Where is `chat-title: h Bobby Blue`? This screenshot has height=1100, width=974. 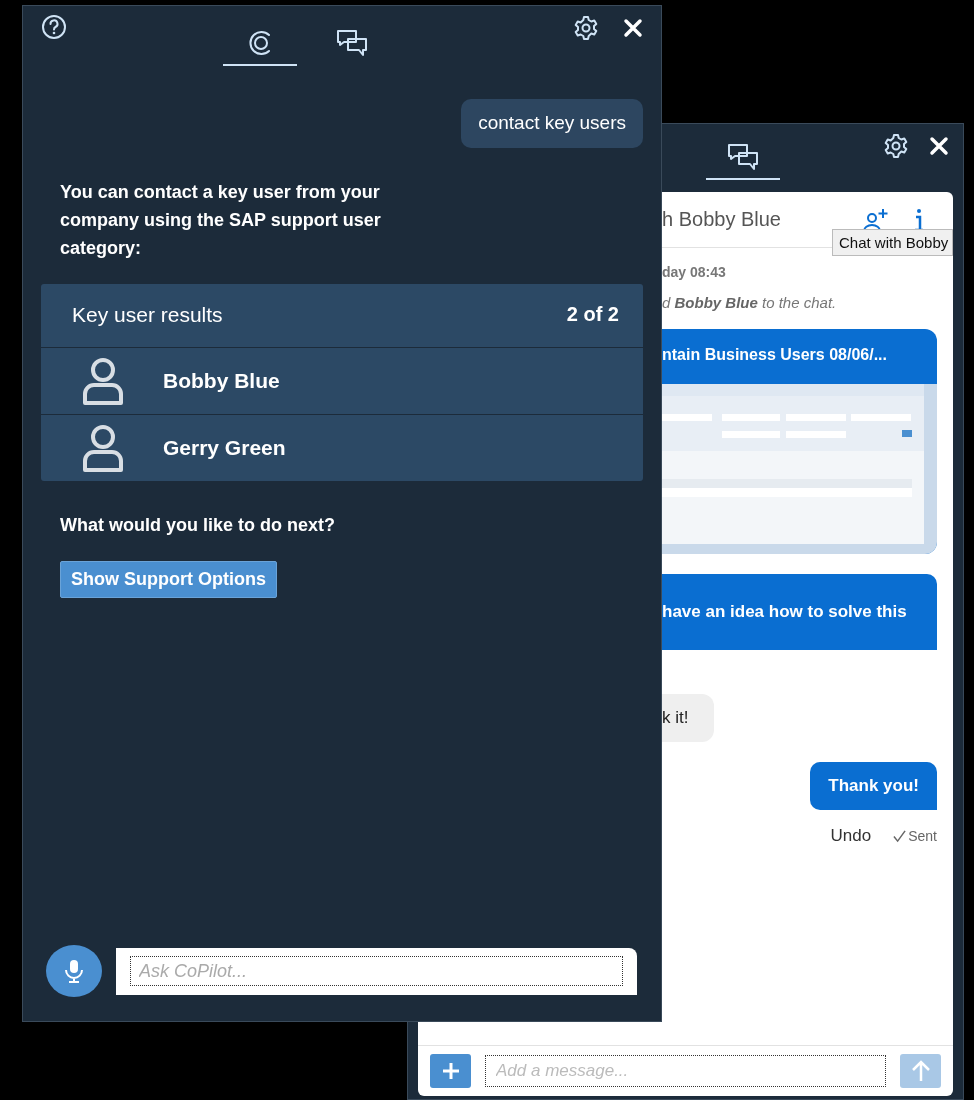
chat-title: h Bobby Blue is located at coordinates (721, 219).